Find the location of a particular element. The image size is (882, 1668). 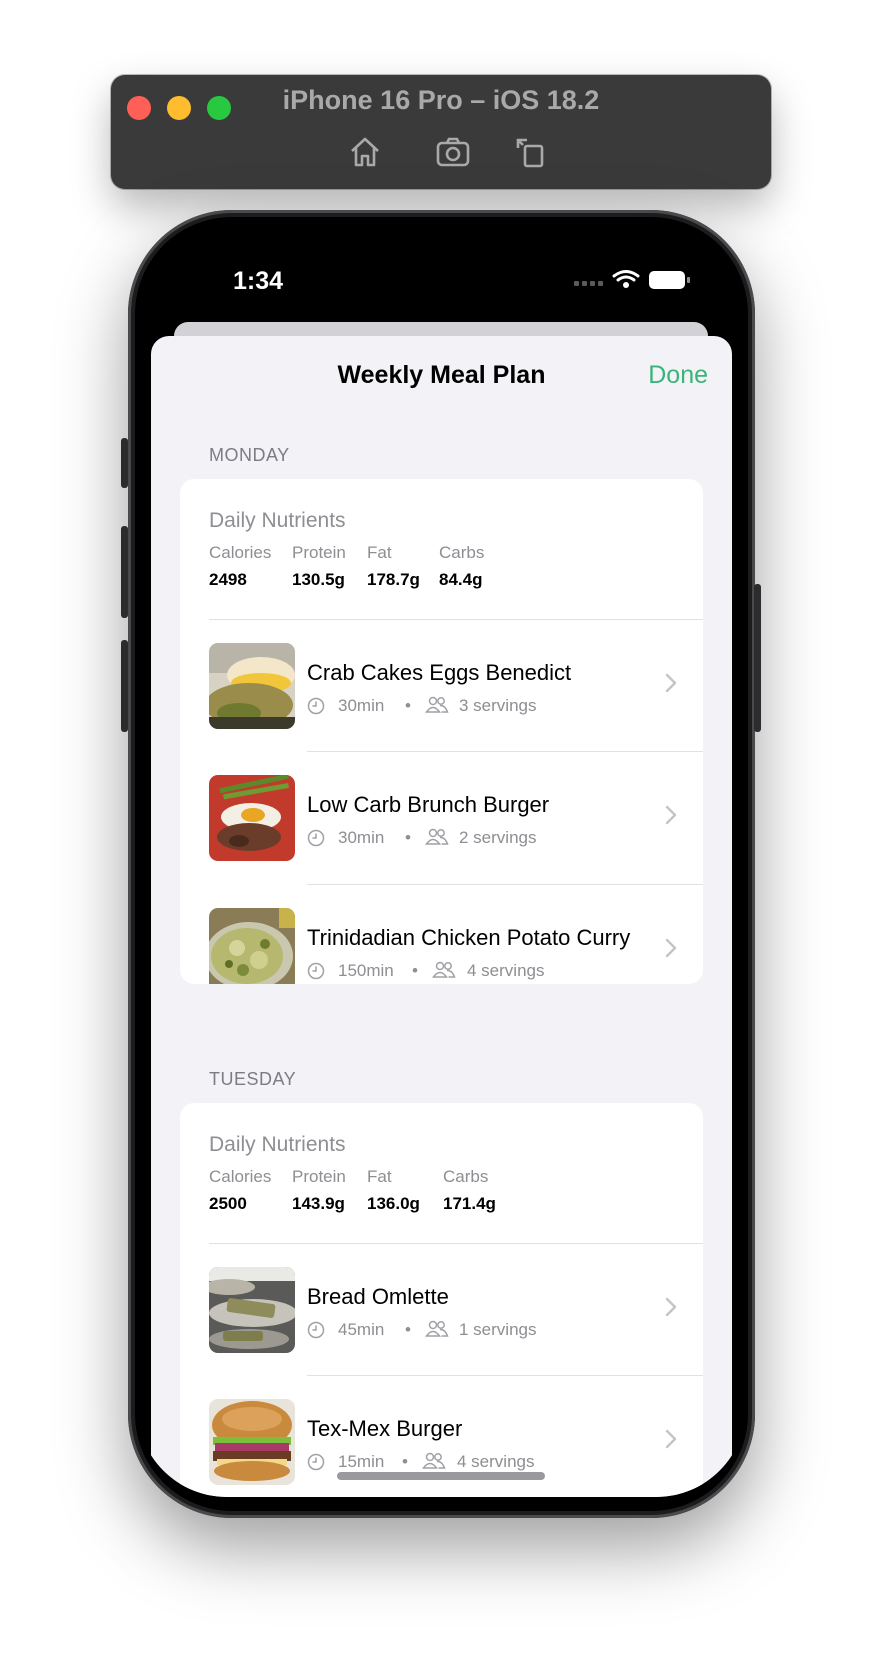

meal-row: Bread Omlette 45min • 1 servings is located at coordinates (441, 1310).